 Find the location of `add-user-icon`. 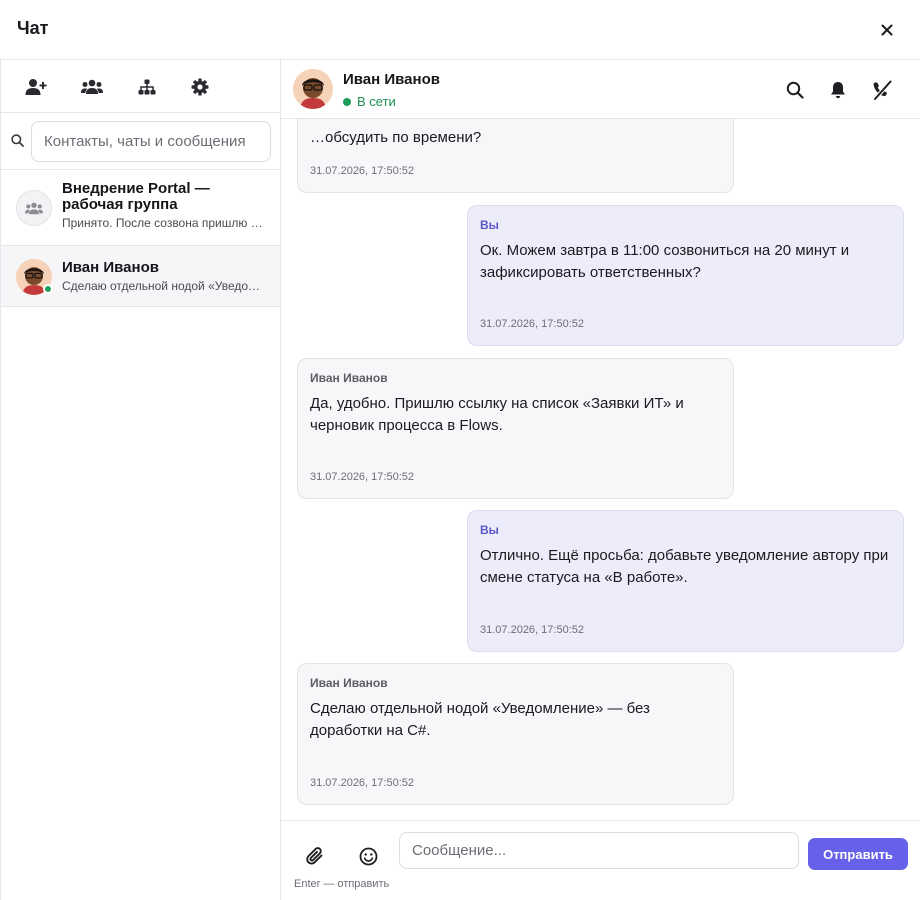

add-user-icon is located at coordinates (36, 87).